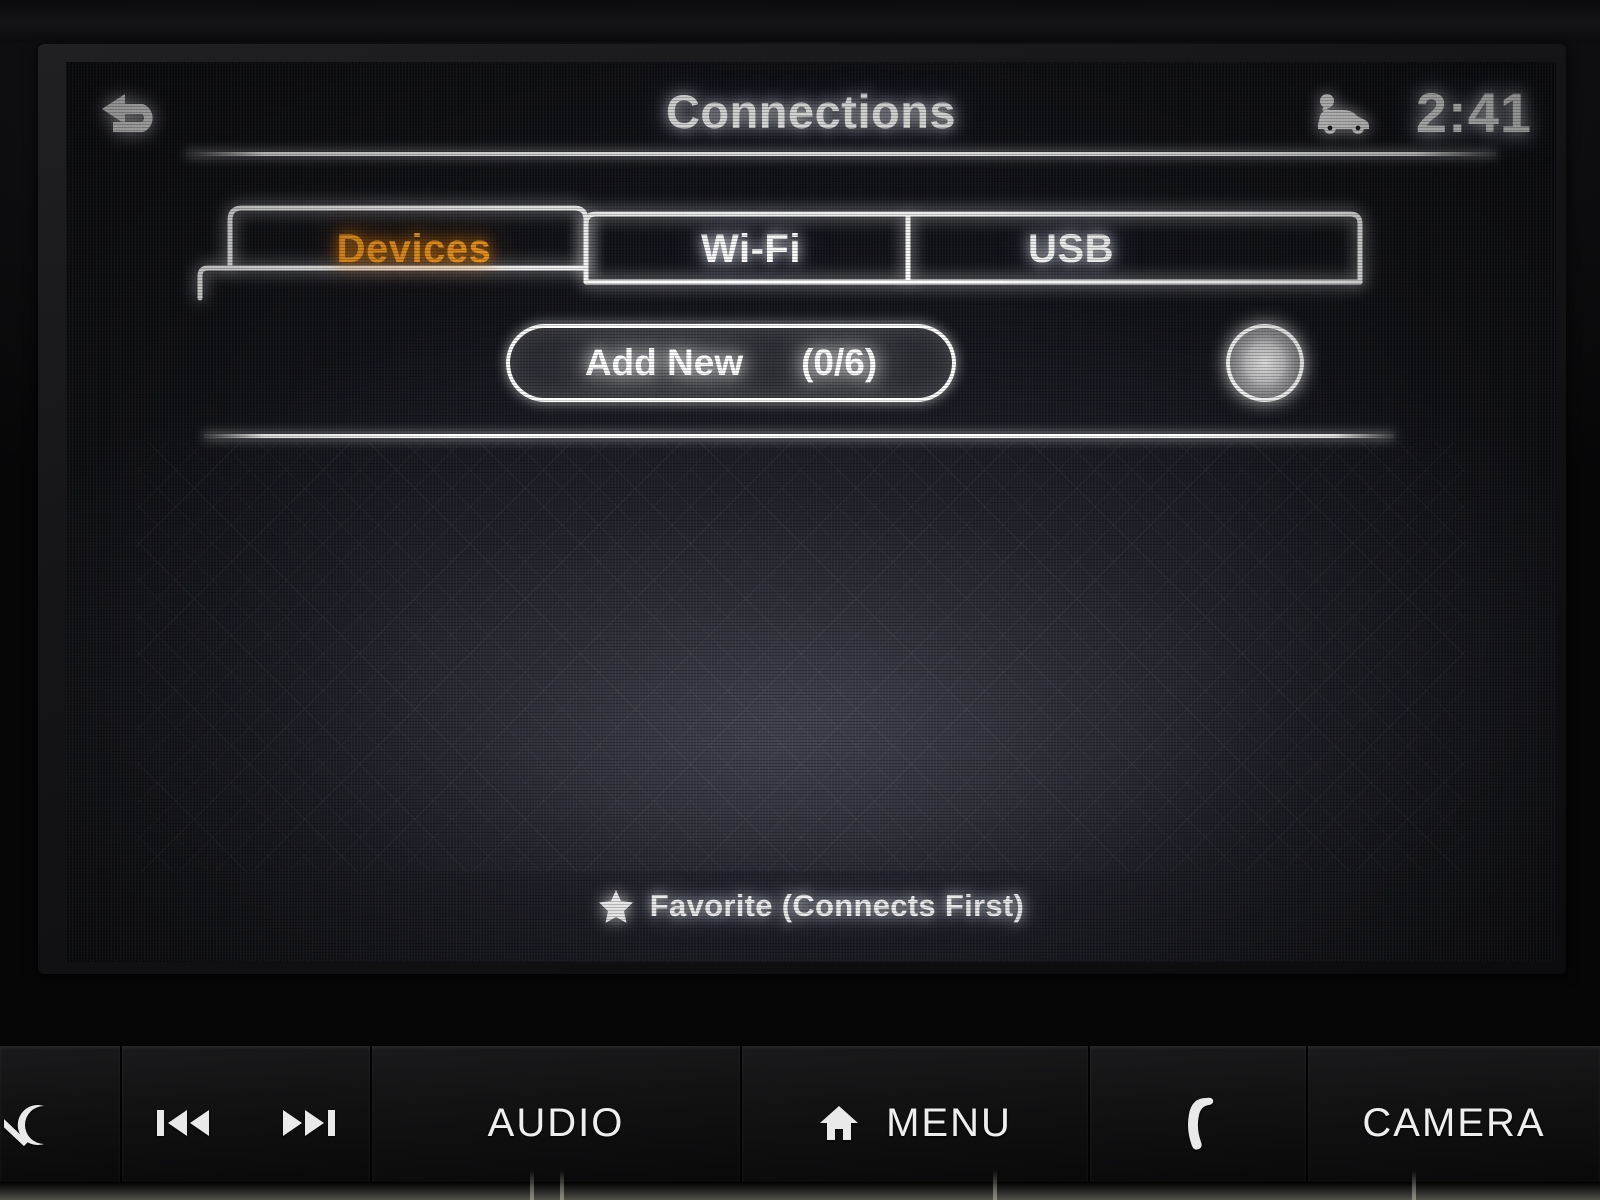 This screenshot has width=1600, height=1200. What do you see at coordinates (309, 1123) in the screenshot?
I see `next-track-icon` at bounding box center [309, 1123].